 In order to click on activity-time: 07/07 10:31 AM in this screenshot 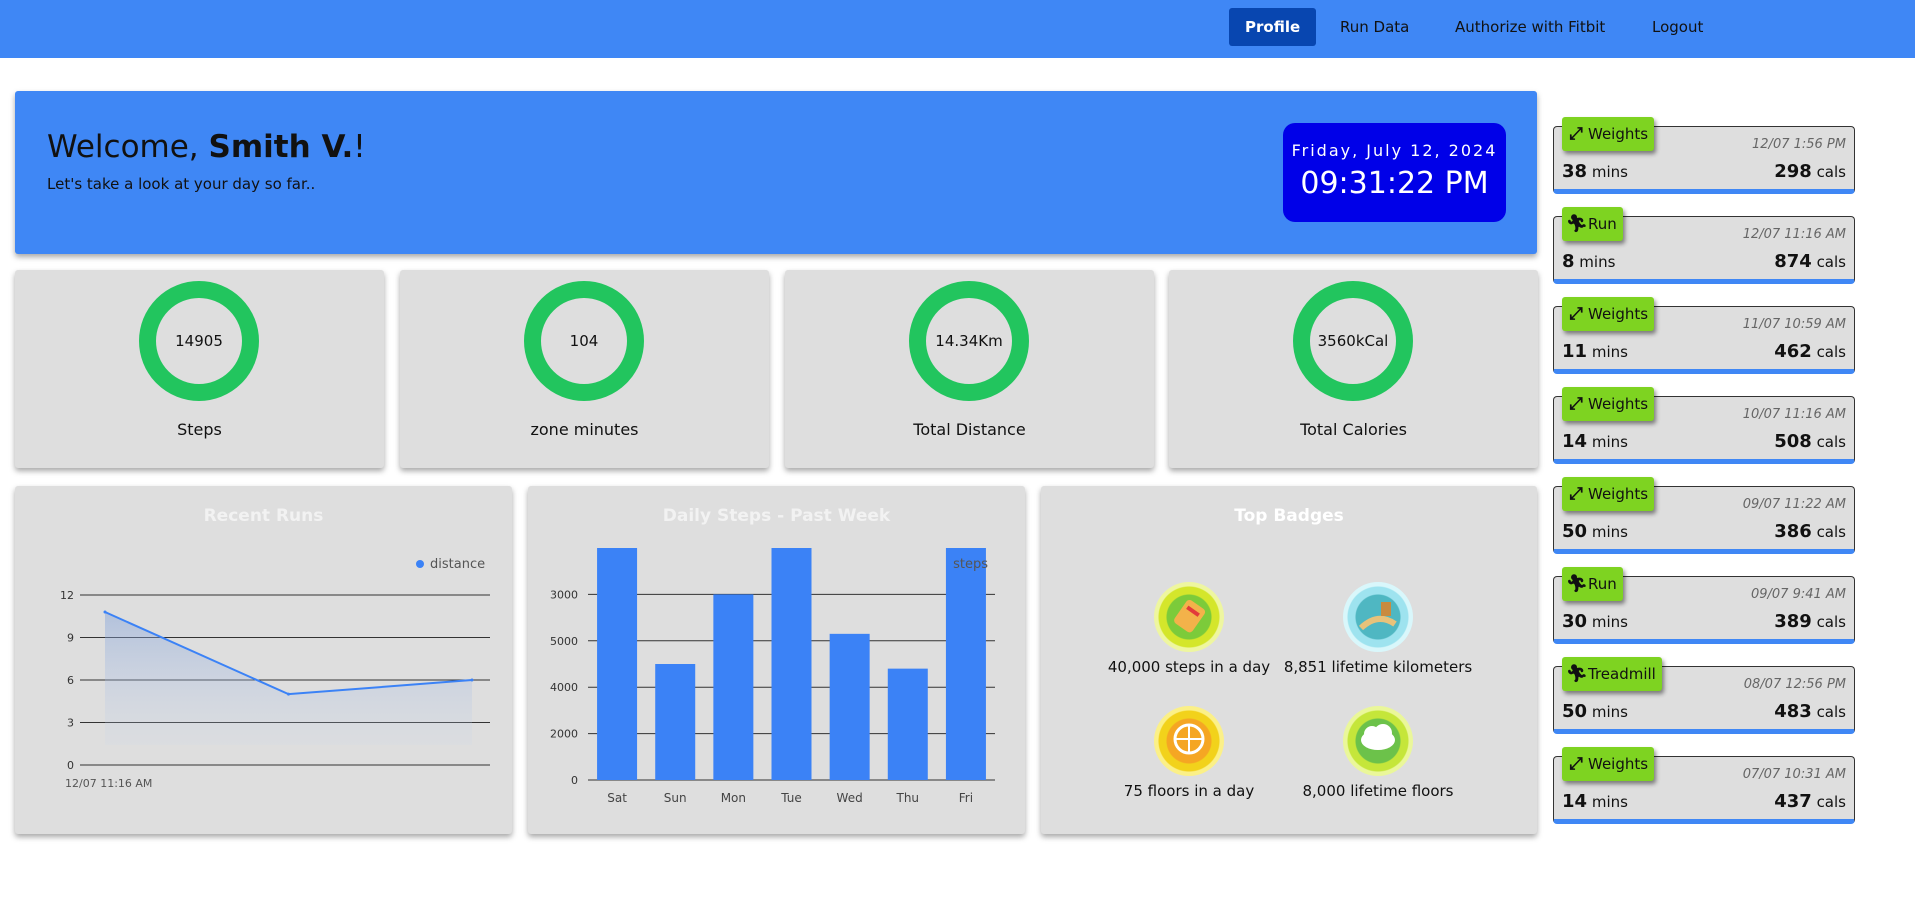, I will do `click(1794, 774)`.